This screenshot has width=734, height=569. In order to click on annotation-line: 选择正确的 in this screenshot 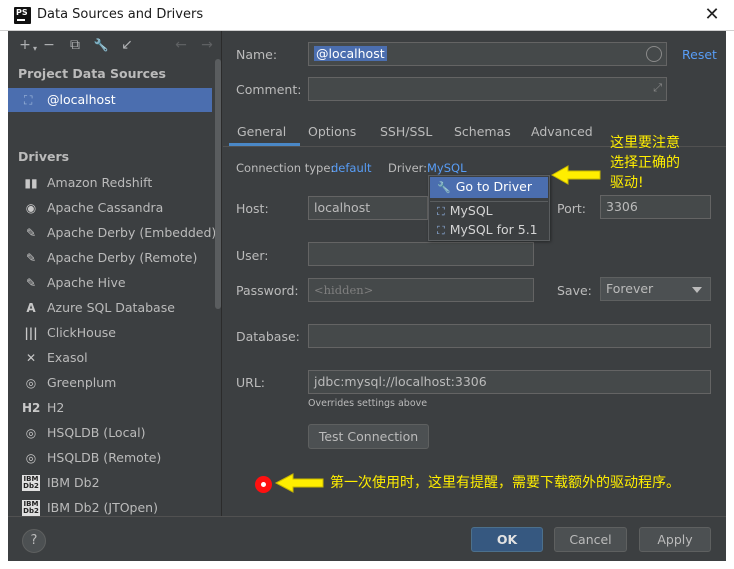, I will do `click(645, 163)`.